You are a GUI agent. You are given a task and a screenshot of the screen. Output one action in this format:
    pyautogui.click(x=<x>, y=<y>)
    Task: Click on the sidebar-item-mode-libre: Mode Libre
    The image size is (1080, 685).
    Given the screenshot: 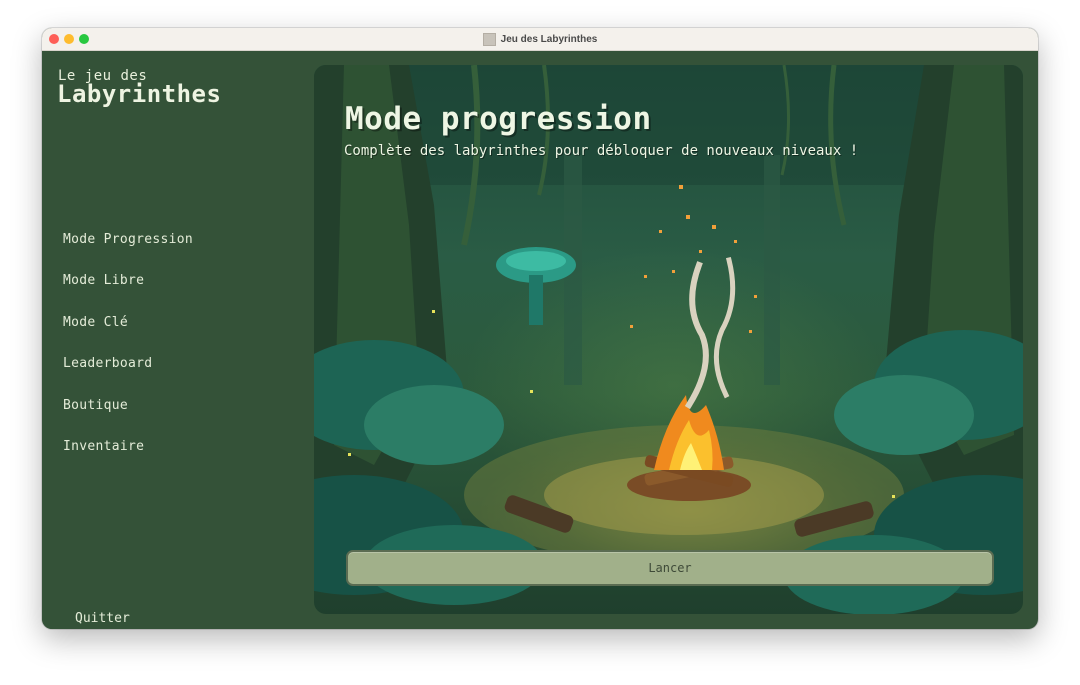 What is the action you would take?
    pyautogui.click(x=103, y=280)
    